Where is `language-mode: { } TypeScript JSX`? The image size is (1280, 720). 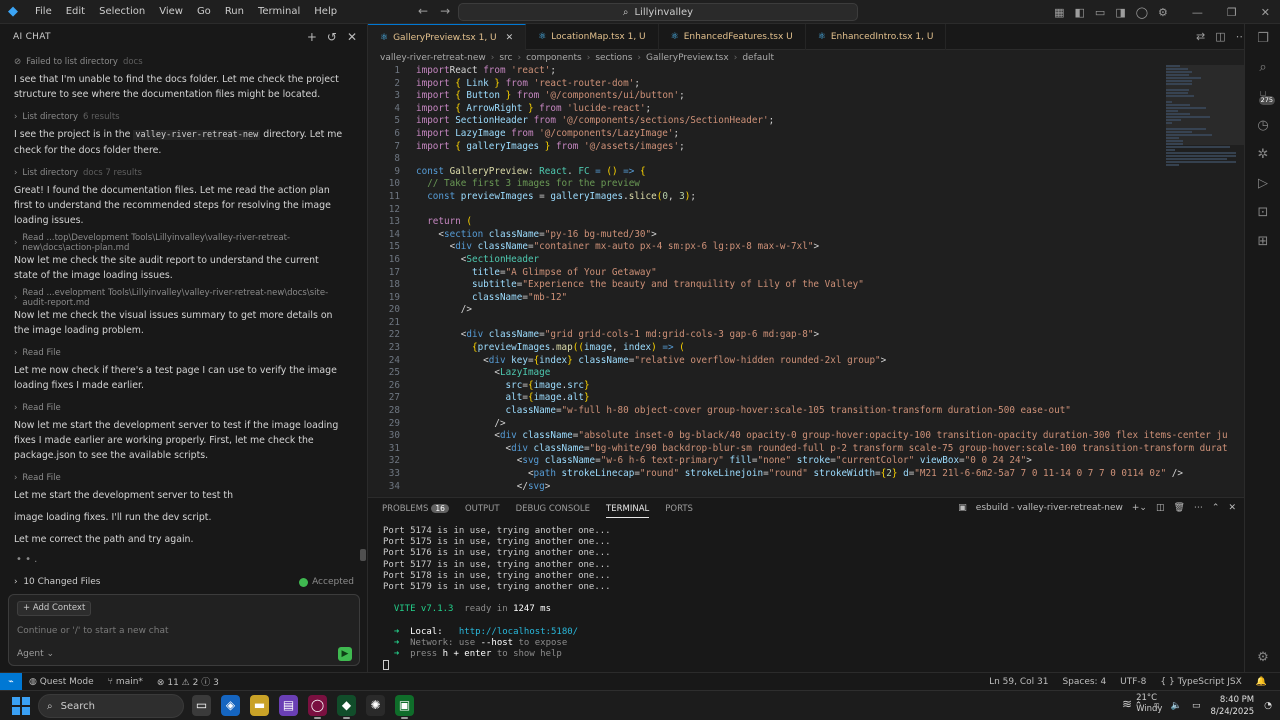
language-mode: { } TypeScript JSX is located at coordinates (1200, 682).